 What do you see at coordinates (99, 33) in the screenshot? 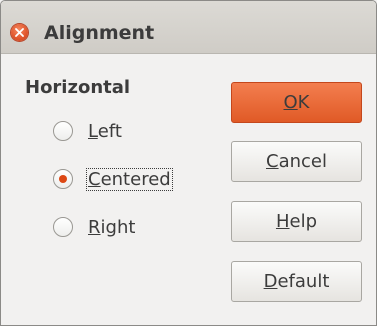
I see `dialog-title: Alignment` at bounding box center [99, 33].